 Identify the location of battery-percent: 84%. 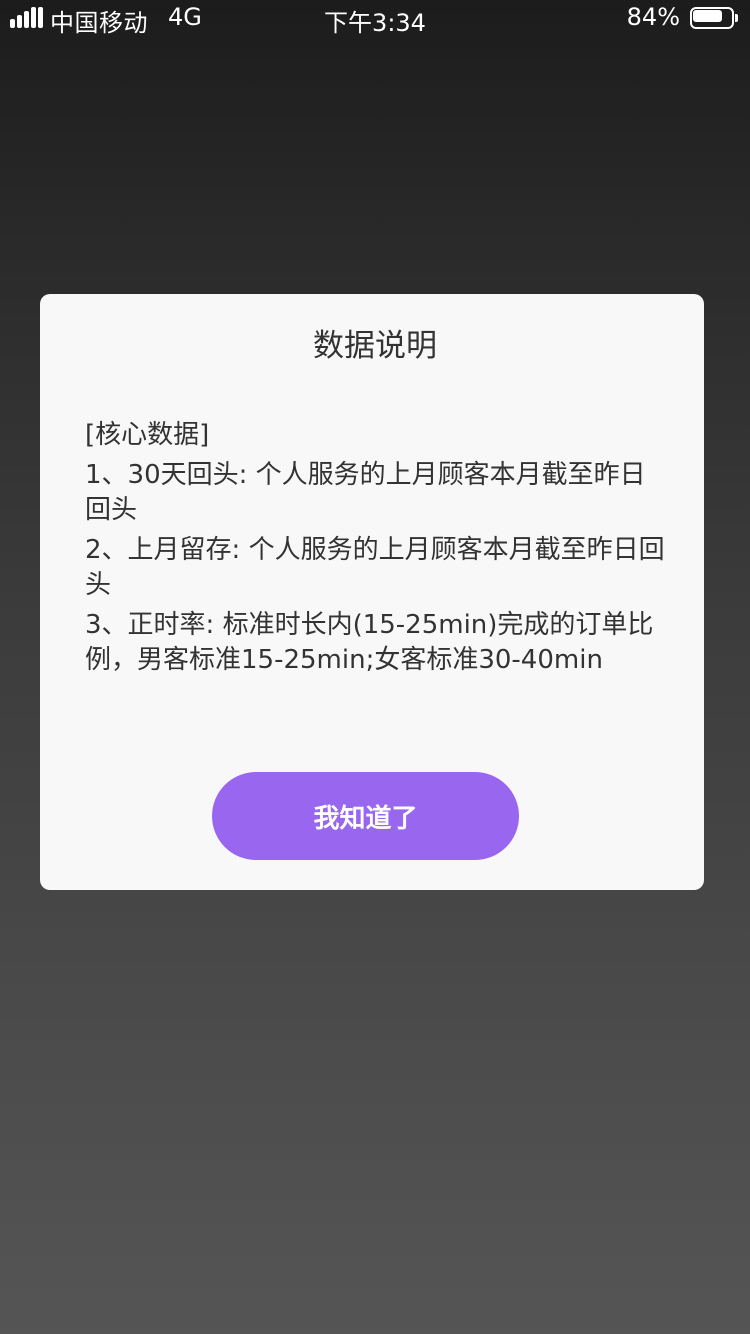
(653, 17).